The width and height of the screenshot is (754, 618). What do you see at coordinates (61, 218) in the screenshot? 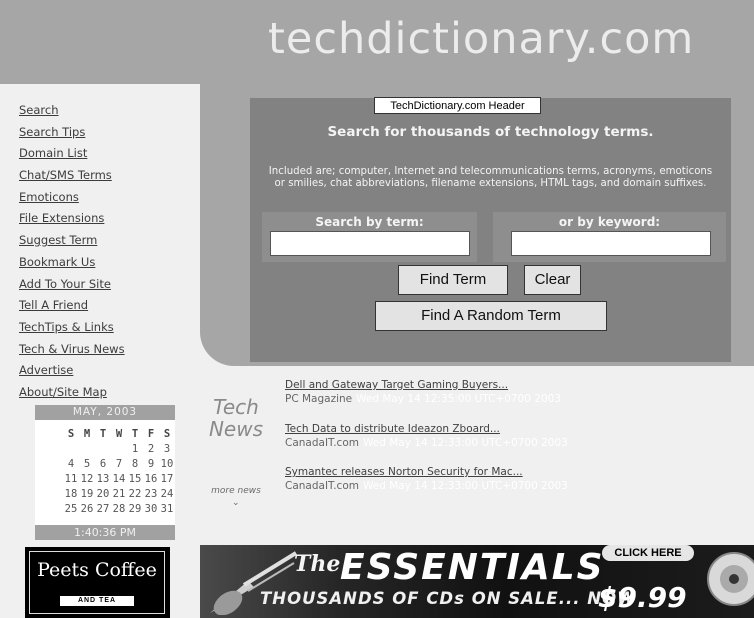
I see `nav-link-file-extensions: File Extensions` at bounding box center [61, 218].